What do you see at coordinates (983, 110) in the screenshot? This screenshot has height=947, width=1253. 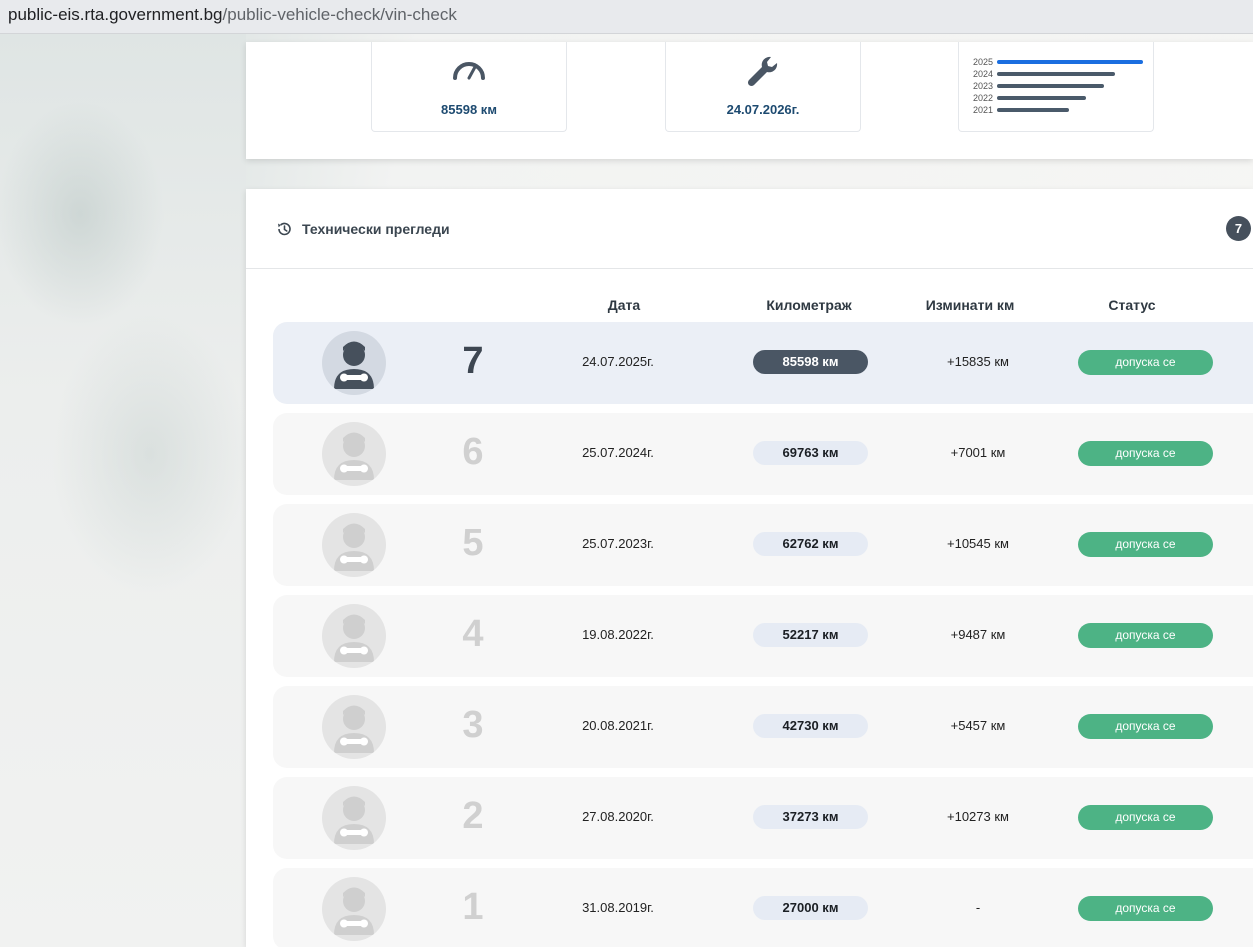 I see `year-label: 2021` at bounding box center [983, 110].